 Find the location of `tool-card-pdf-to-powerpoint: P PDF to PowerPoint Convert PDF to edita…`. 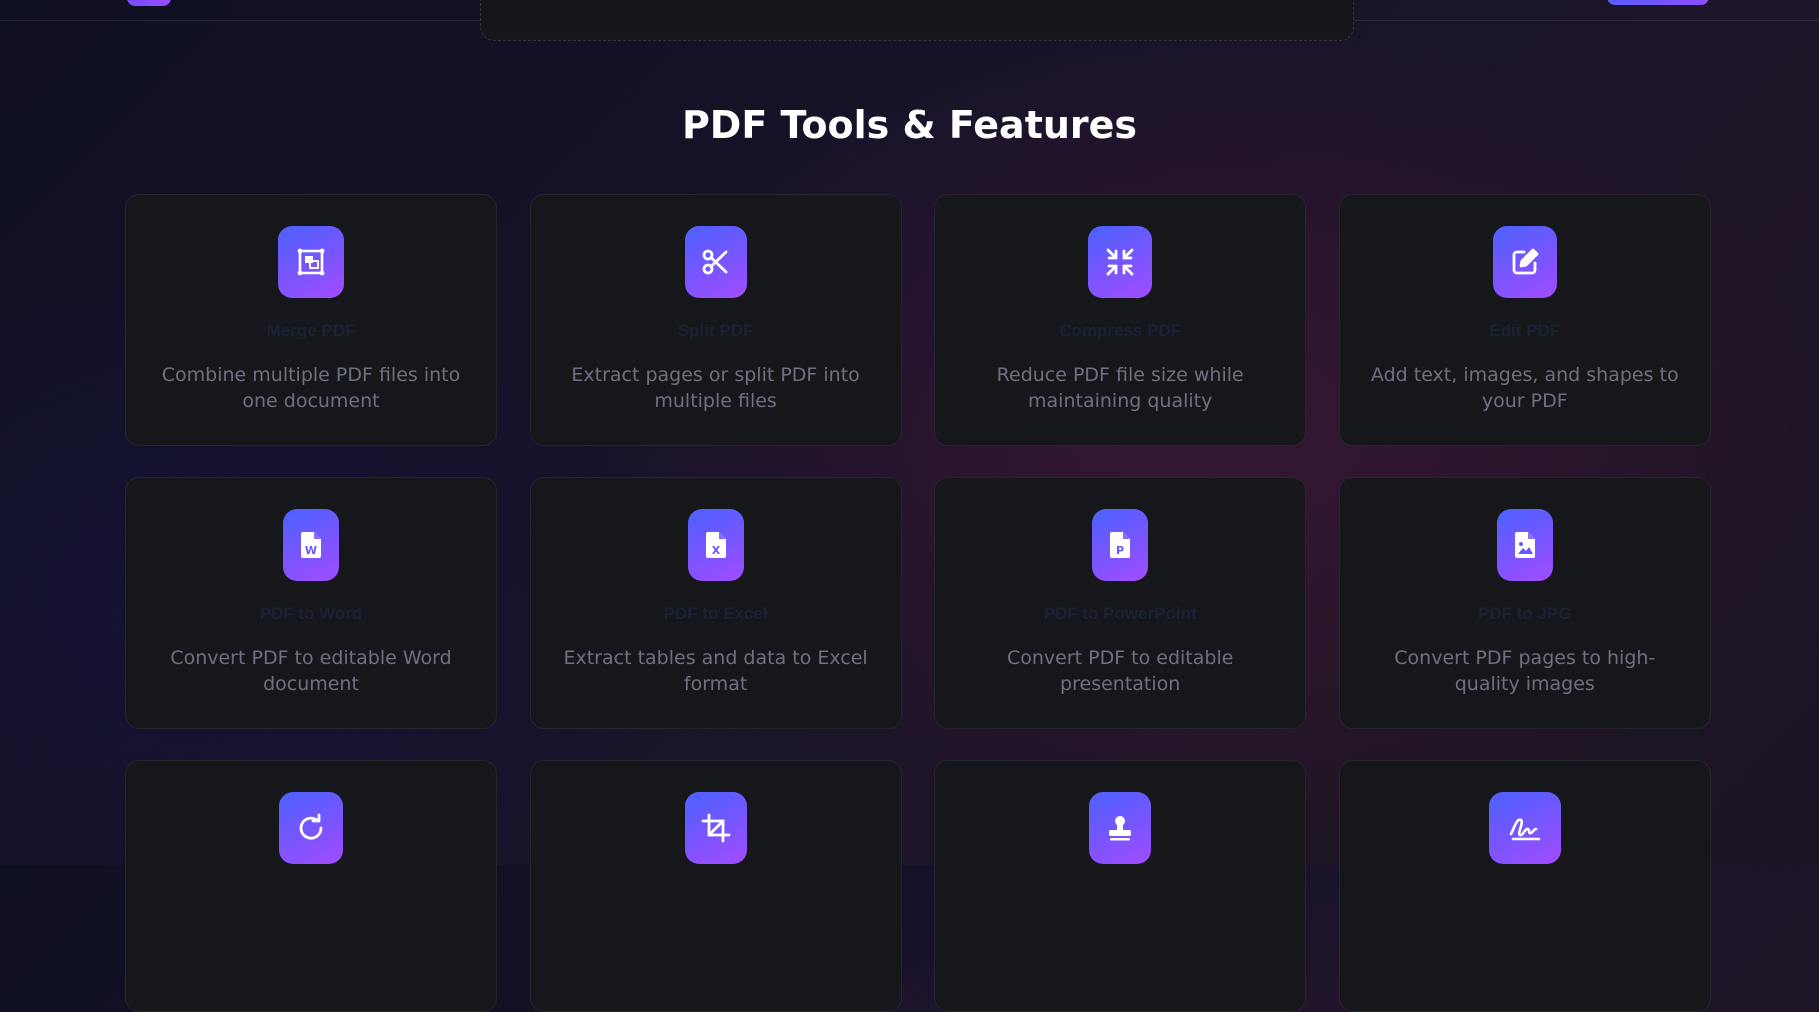

tool-card-pdf-to-powerpoint: P PDF to PowerPoint Convert PDF to edita… is located at coordinates (1120, 603).